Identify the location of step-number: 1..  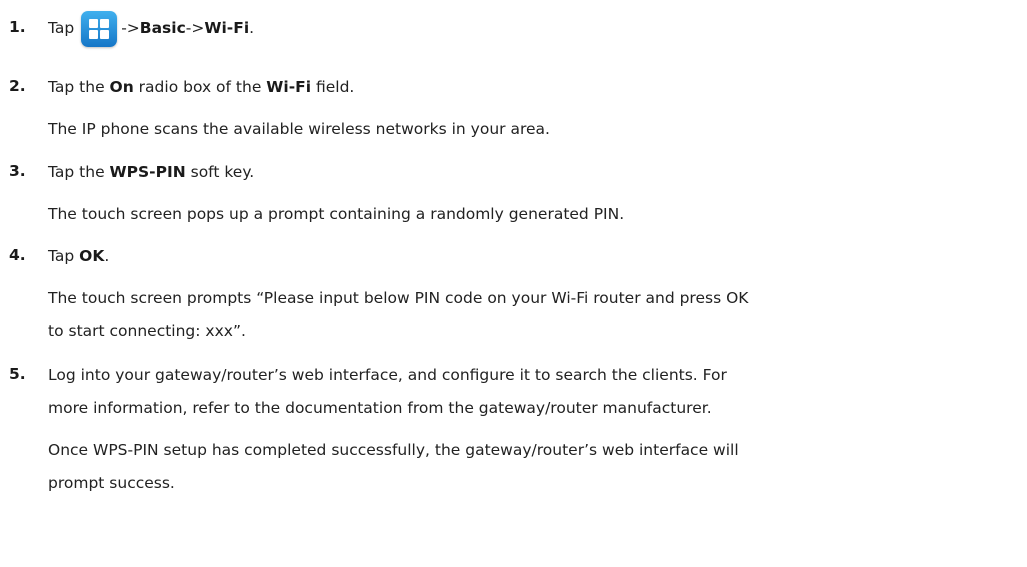
(17, 27).